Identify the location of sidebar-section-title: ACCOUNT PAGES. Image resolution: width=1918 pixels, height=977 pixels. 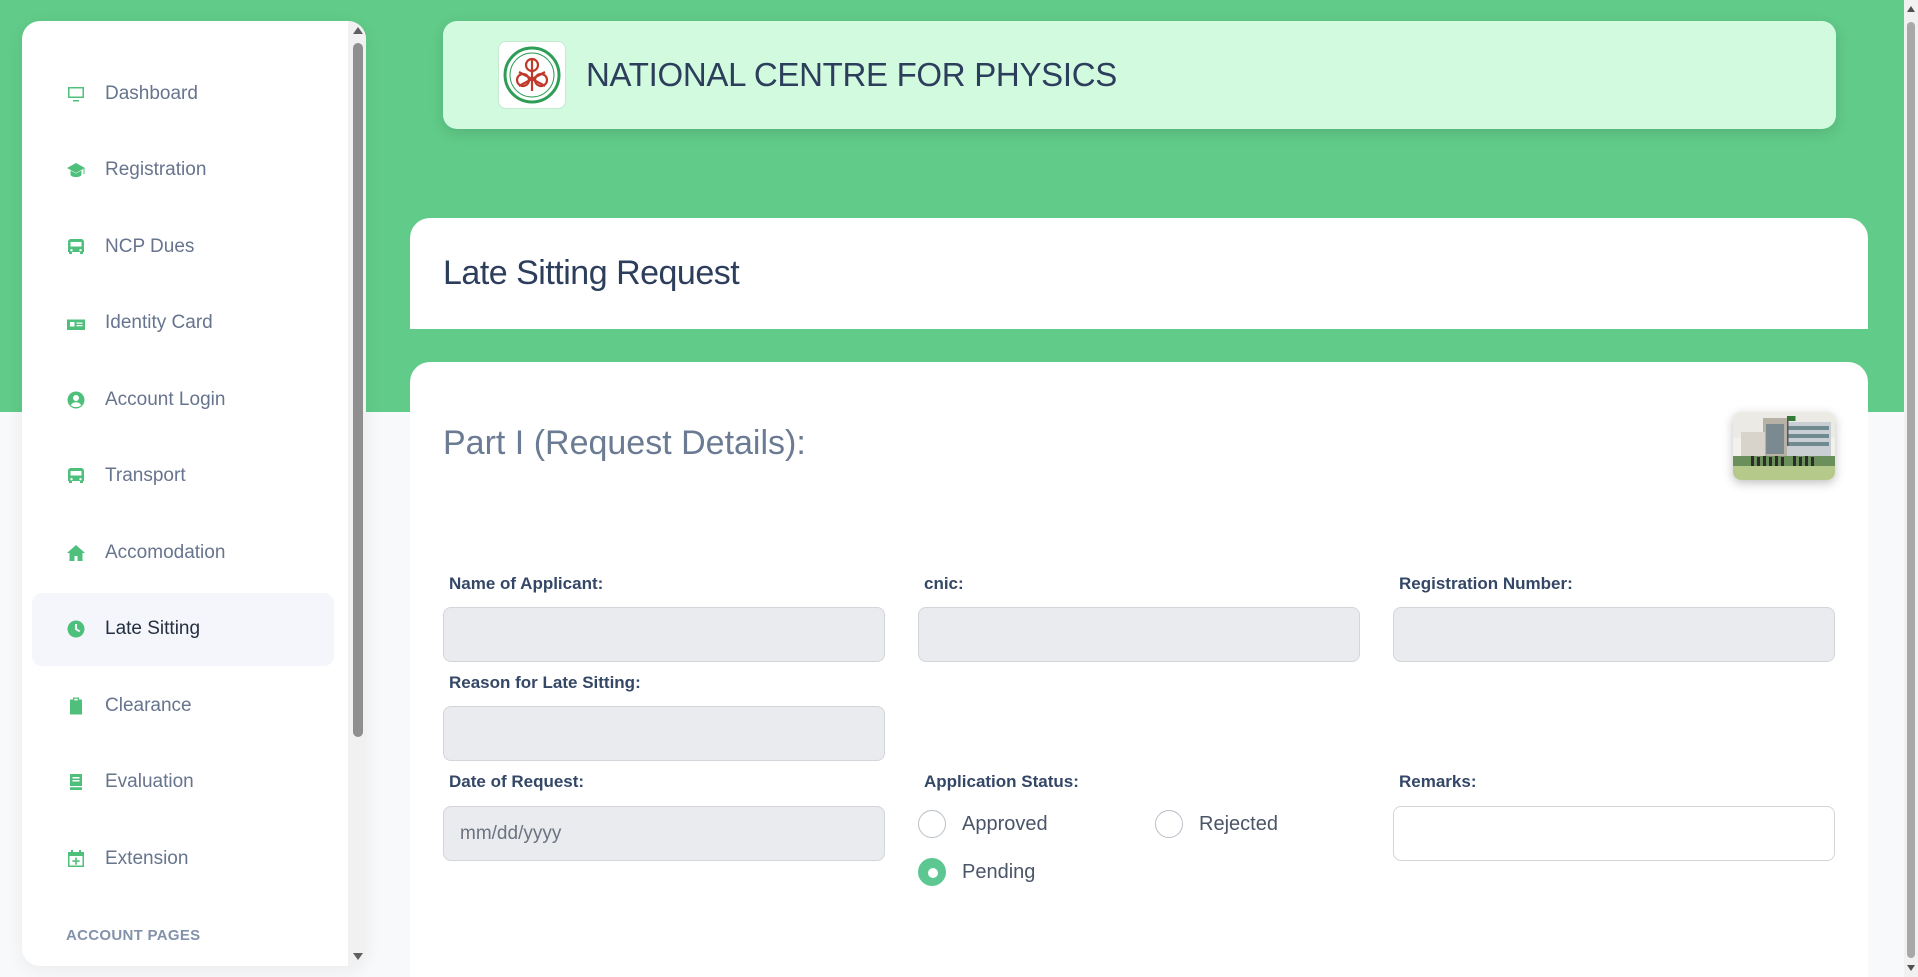
(133, 935).